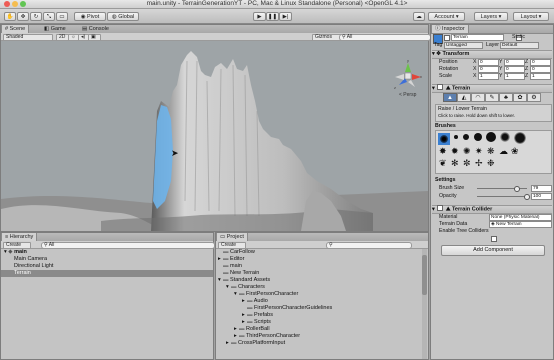 This screenshot has height=360, width=554. Describe the element at coordinates (259, 16) in the screenshot. I see `play-button: ▶` at that location.